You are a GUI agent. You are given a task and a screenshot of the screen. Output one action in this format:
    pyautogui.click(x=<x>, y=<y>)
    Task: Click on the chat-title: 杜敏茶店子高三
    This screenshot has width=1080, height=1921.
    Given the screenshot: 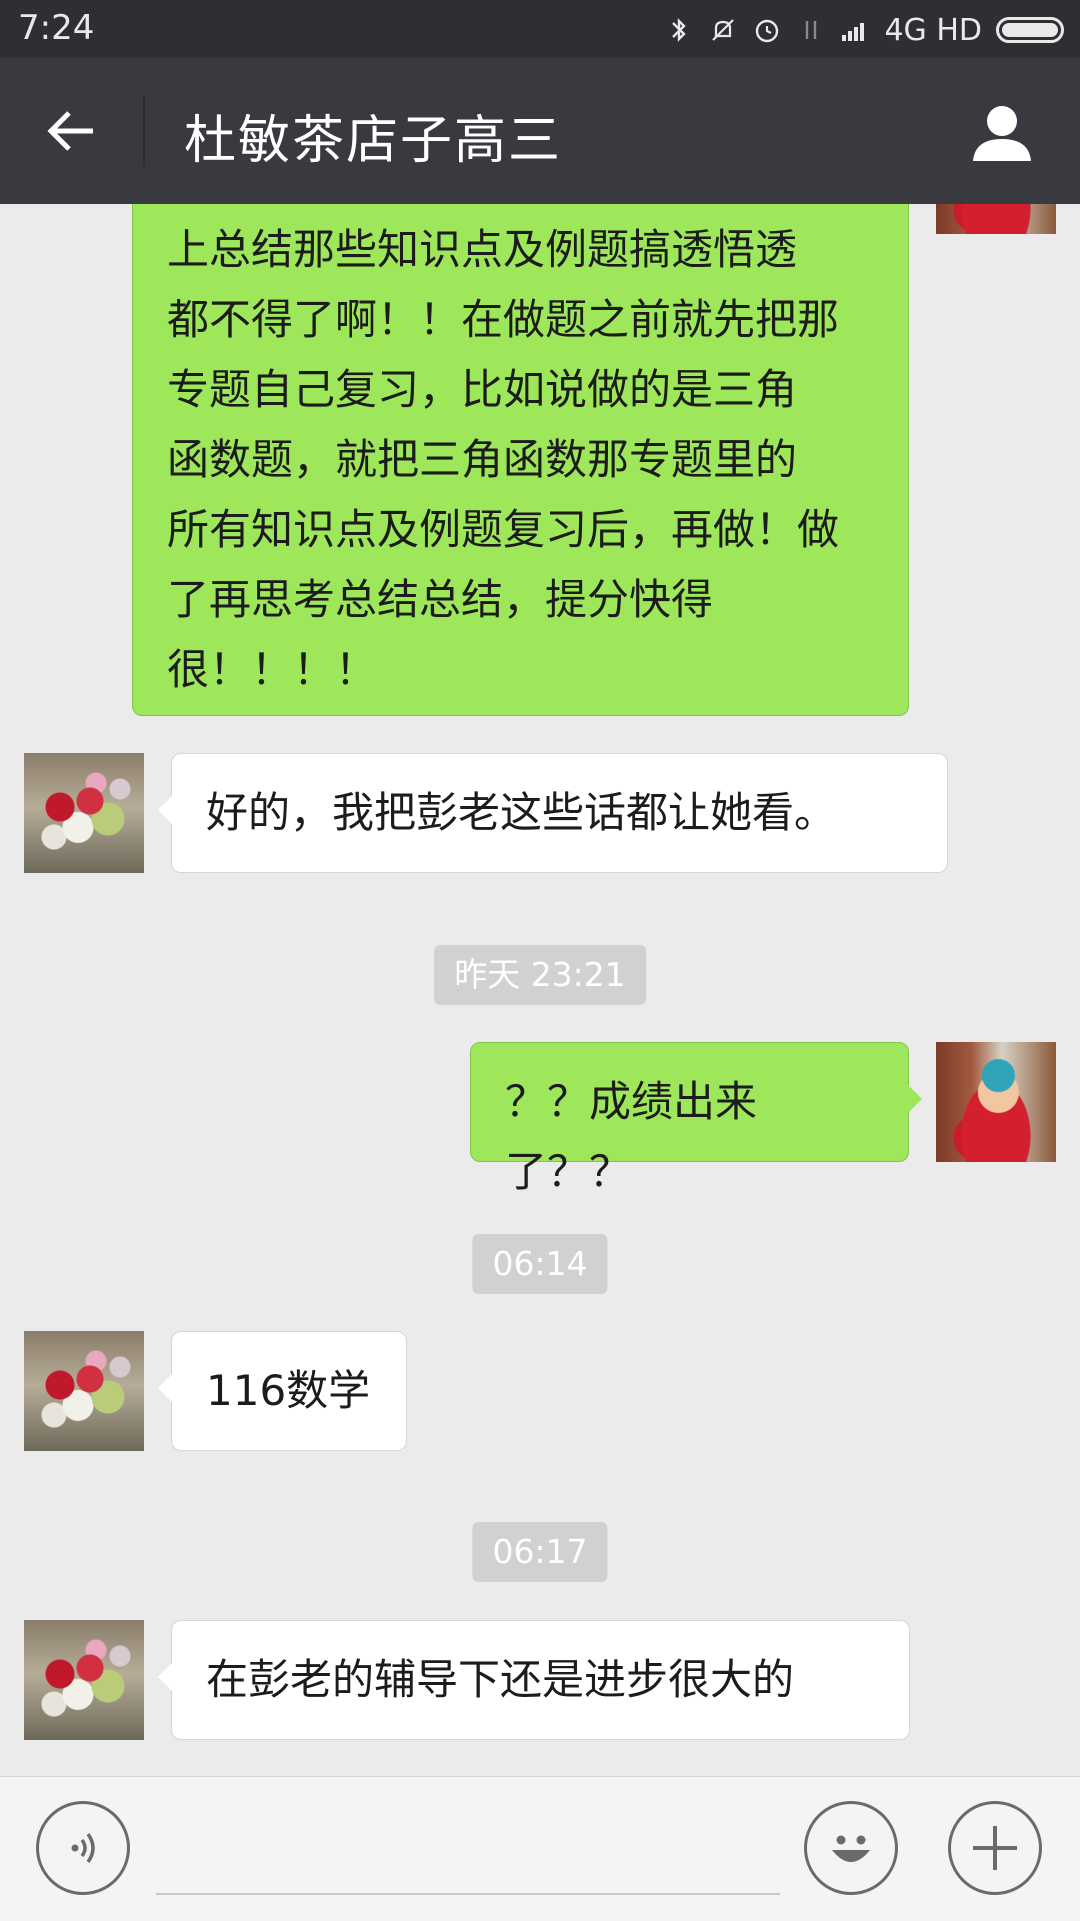 What is the action you would take?
    pyautogui.click(x=373, y=141)
    